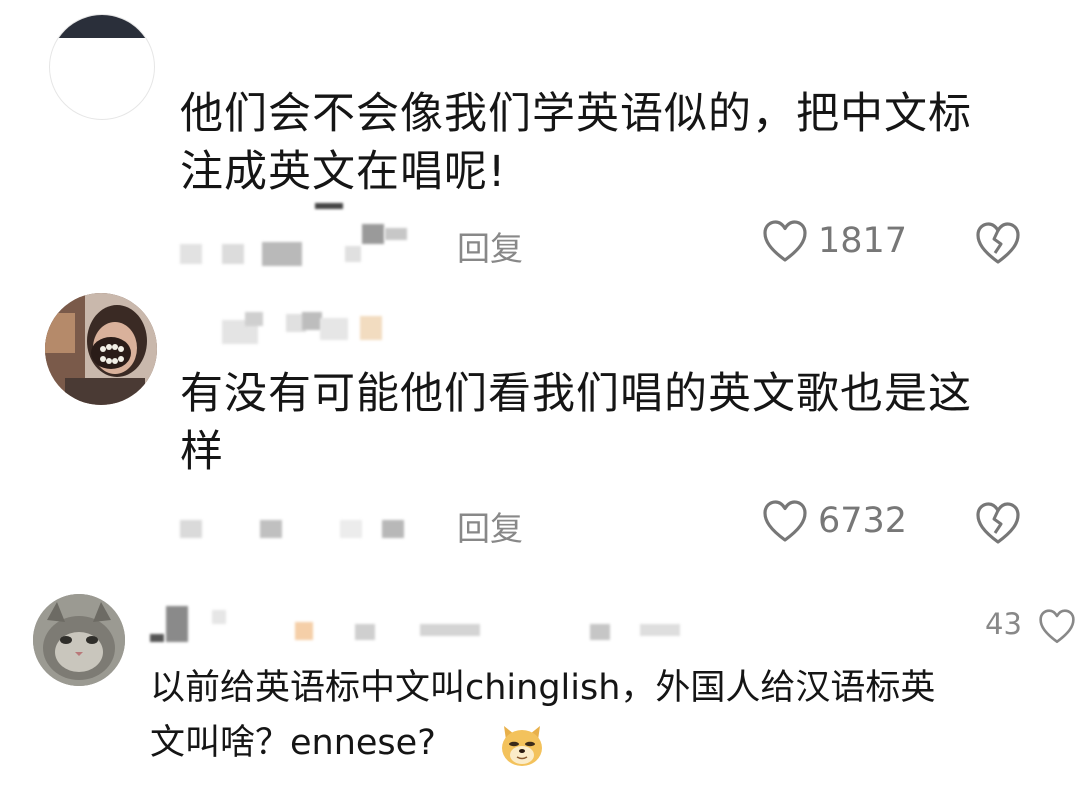 This screenshot has height=790, width=1080. I want to click on comment-text-line: 注成英文在唱呢!, so click(343, 172).